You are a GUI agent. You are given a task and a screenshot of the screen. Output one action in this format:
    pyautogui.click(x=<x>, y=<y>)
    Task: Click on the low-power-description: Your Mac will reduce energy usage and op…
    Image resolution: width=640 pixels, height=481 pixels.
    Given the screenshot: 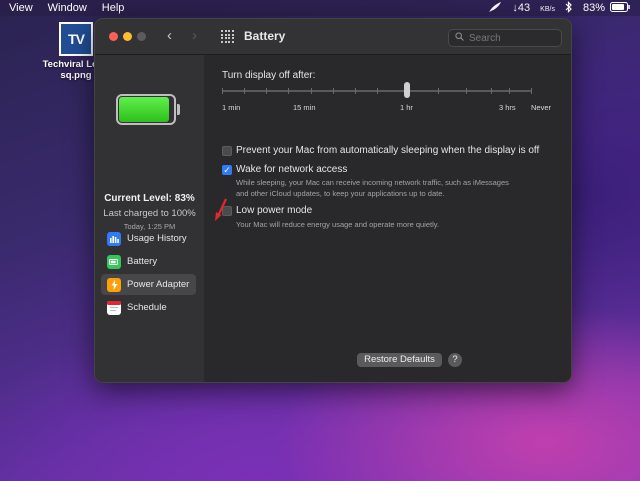 What is the action you would take?
    pyautogui.click(x=338, y=224)
    